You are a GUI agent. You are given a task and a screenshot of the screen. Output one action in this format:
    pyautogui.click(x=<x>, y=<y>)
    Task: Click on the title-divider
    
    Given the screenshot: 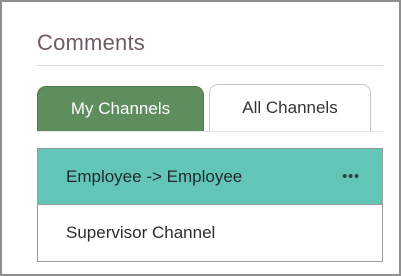 What is the action you would take?
    pyautogui.click(x=210, y=65)
    